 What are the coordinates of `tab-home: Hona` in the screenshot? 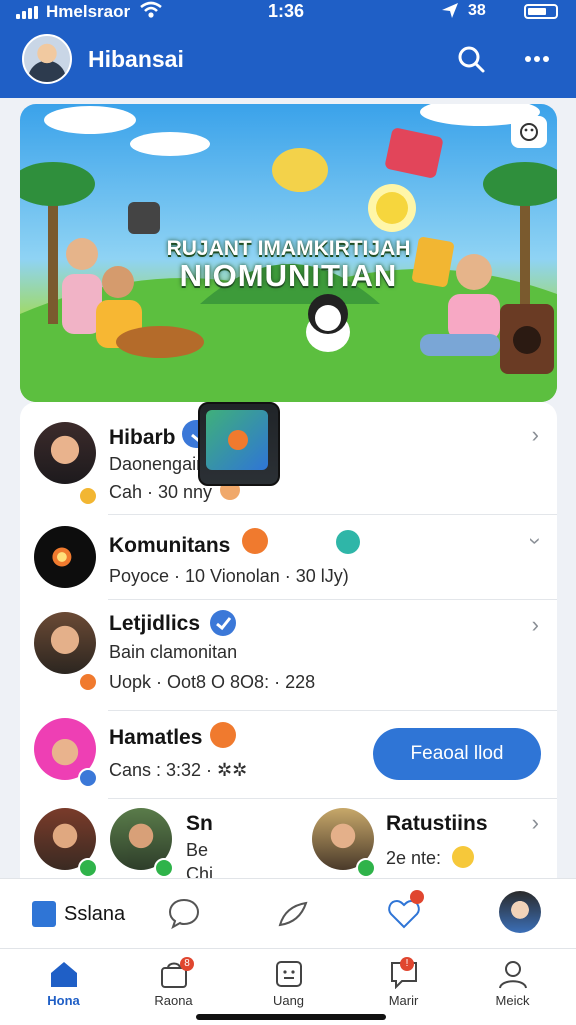 It's located at (63, 987).